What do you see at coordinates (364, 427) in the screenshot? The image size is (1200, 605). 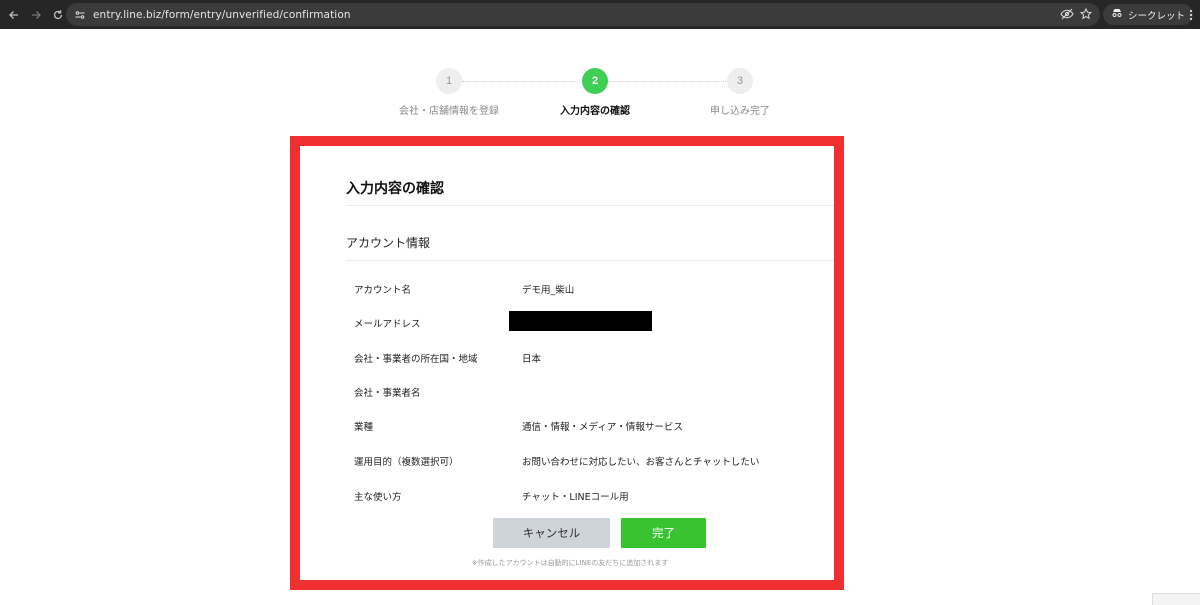 I see `field-label-industry: 業種` at bounding box center [364, 427].